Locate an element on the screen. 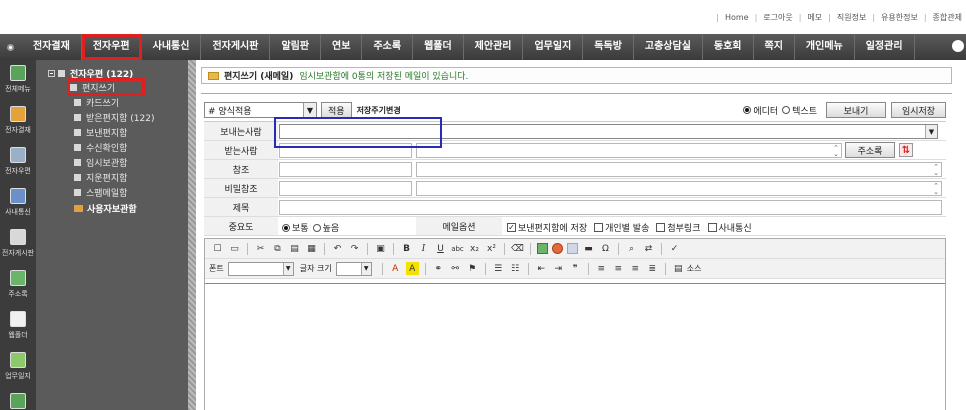 This screenshot has height=410, width=966. link-icon: ⚭ is located at coordinates (438, 268).